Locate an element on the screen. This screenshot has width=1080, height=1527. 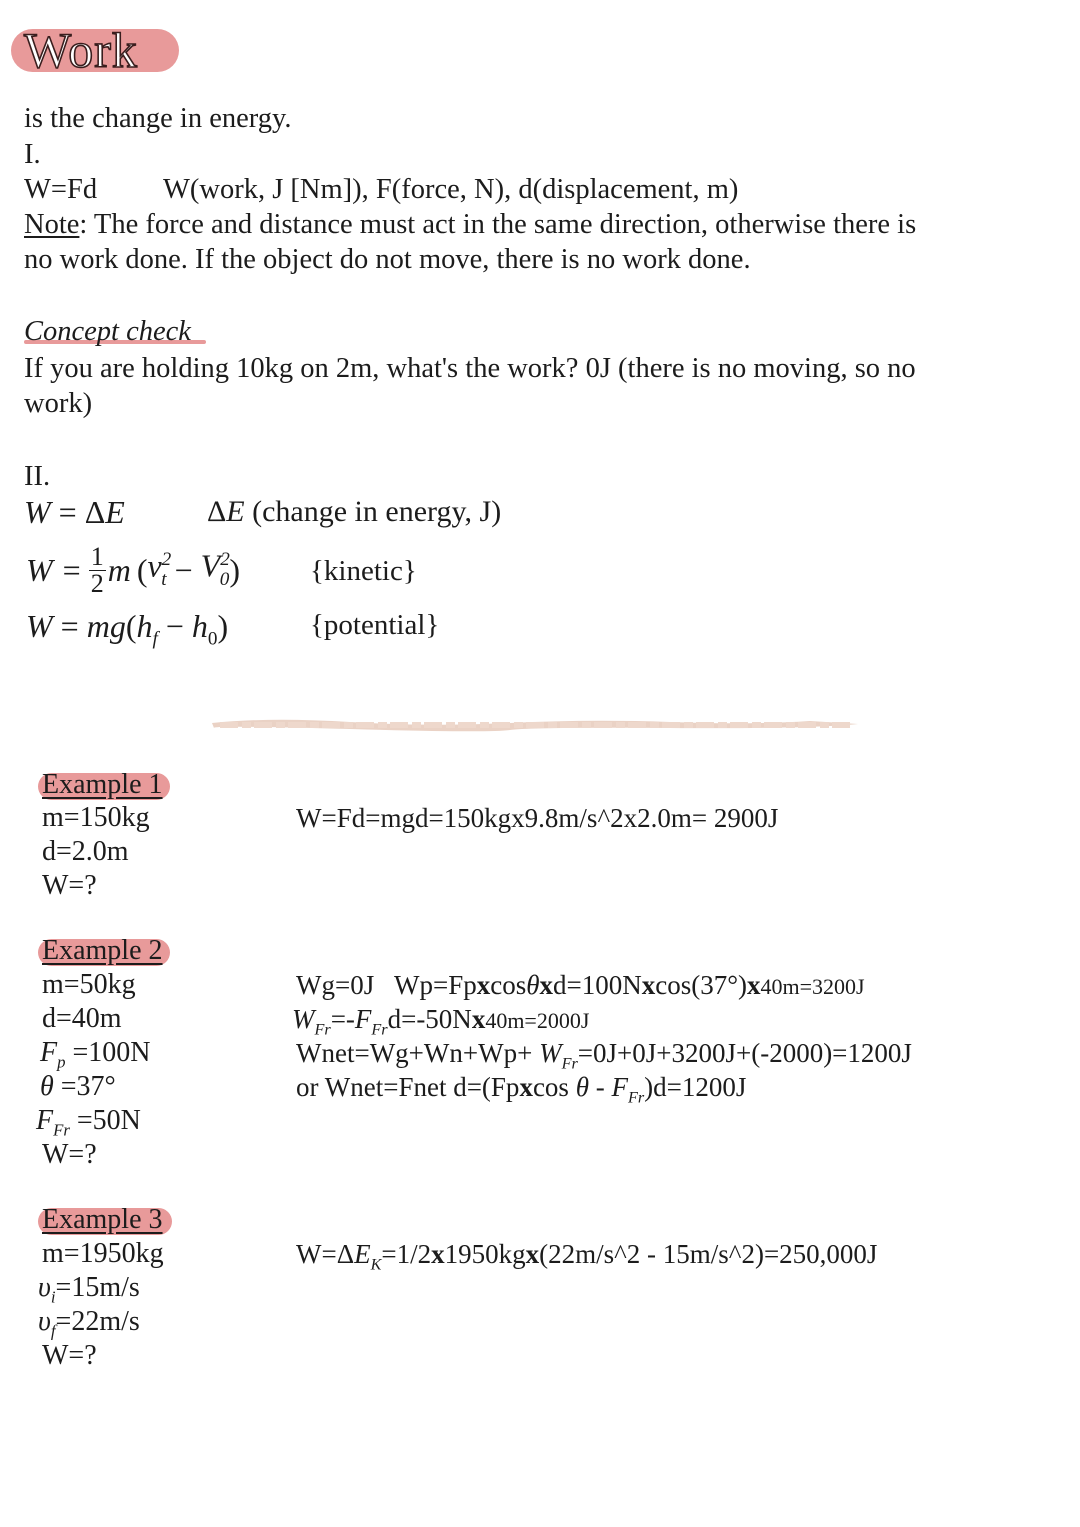
example-2-given: W=? is located at coordinates (69, 1154).